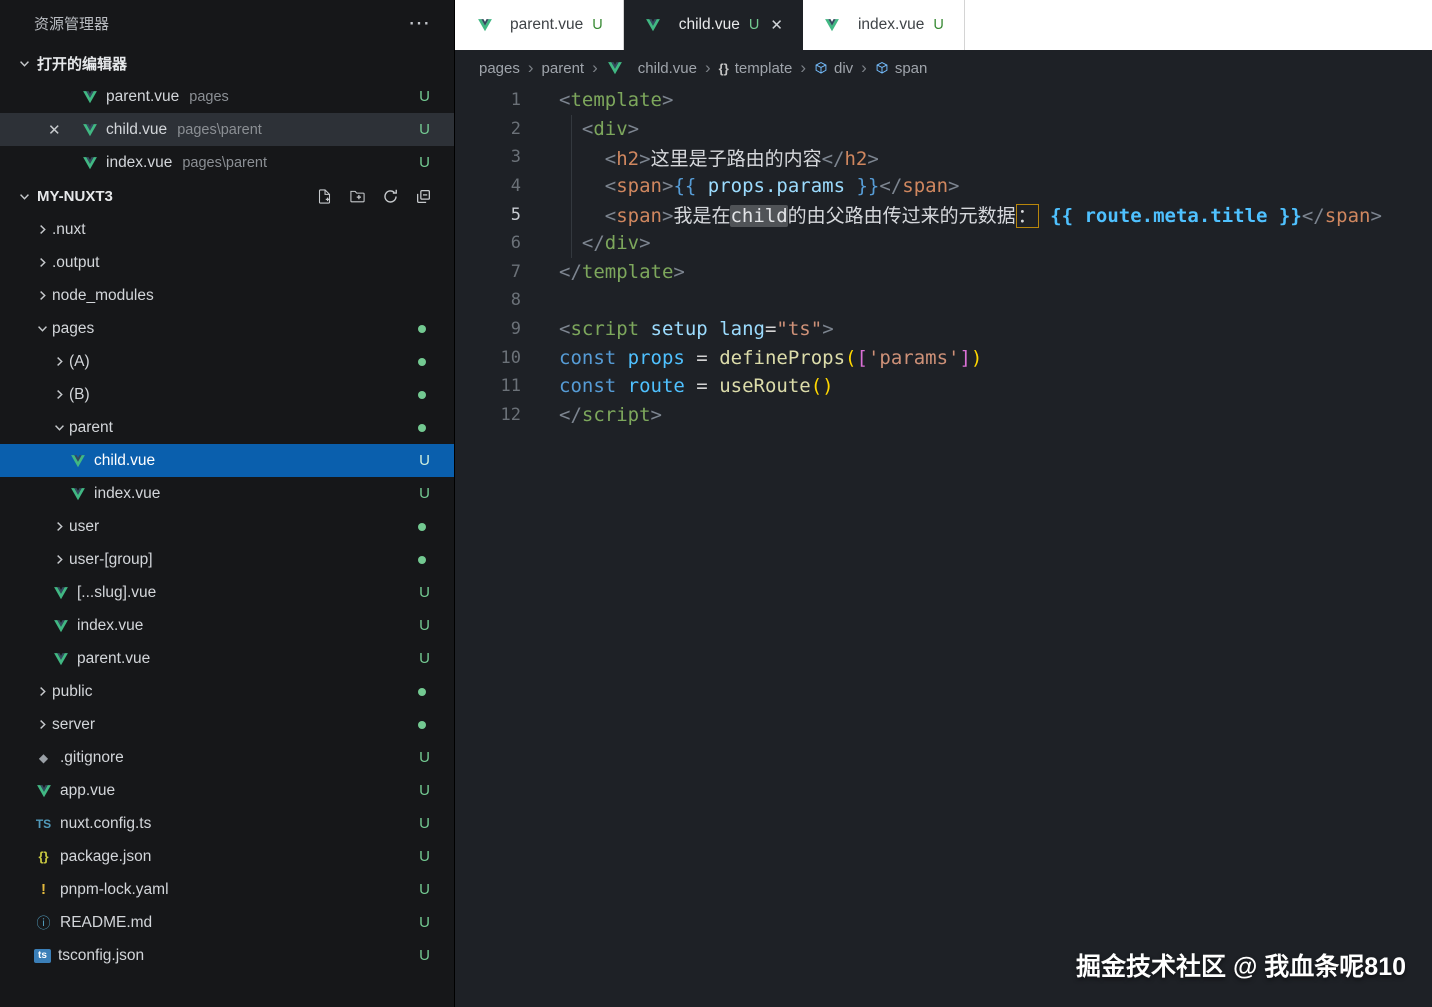 The width and height of the screenshot is (1432, 1007). What do you see at coordinates (616, 100) in the screenshot?
I see `code-token: template` at bounding box center [616, 100].